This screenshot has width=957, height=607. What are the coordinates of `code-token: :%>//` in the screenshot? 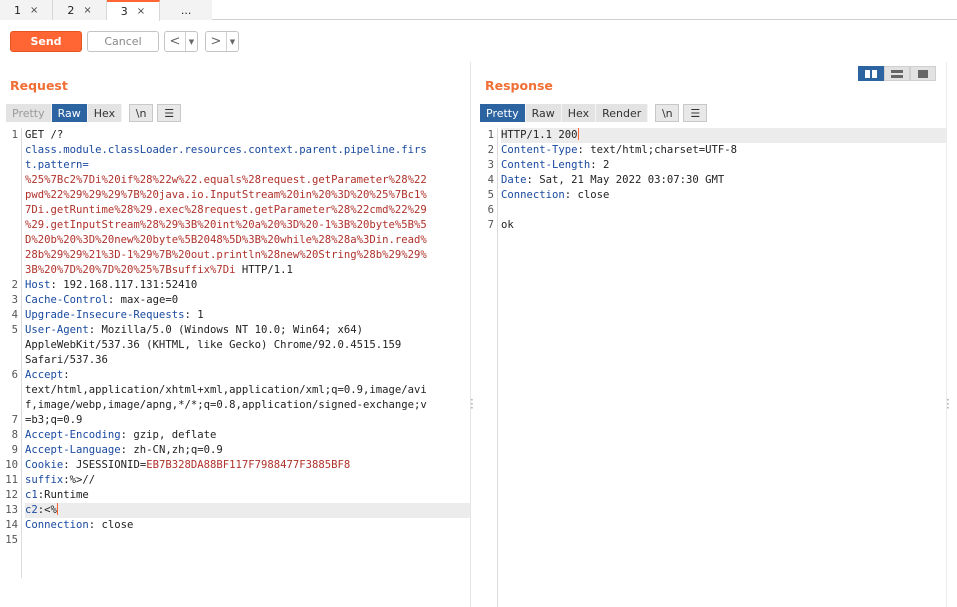 It's located at (79, 480).